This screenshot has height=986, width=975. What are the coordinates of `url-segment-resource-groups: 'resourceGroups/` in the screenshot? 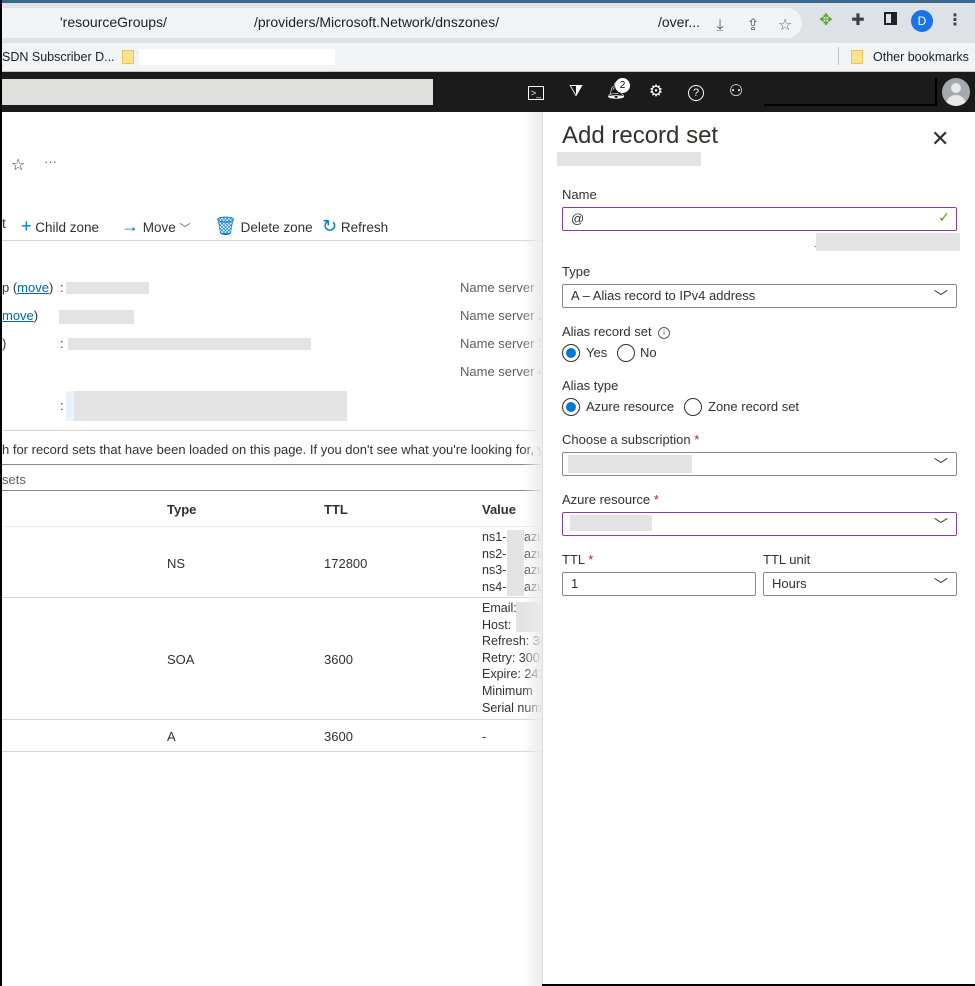 It's located at (113, 22).